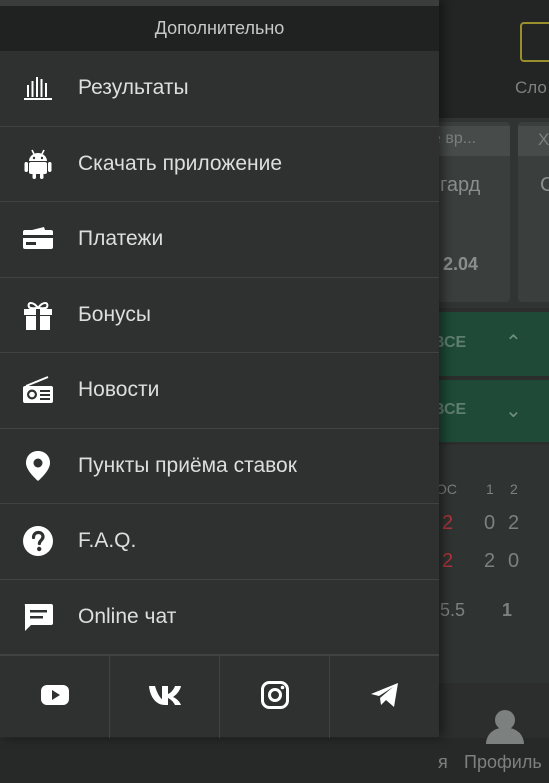 This screenshot has width=549, height=783. I want to click on avatar-icon, so click(505, 720).